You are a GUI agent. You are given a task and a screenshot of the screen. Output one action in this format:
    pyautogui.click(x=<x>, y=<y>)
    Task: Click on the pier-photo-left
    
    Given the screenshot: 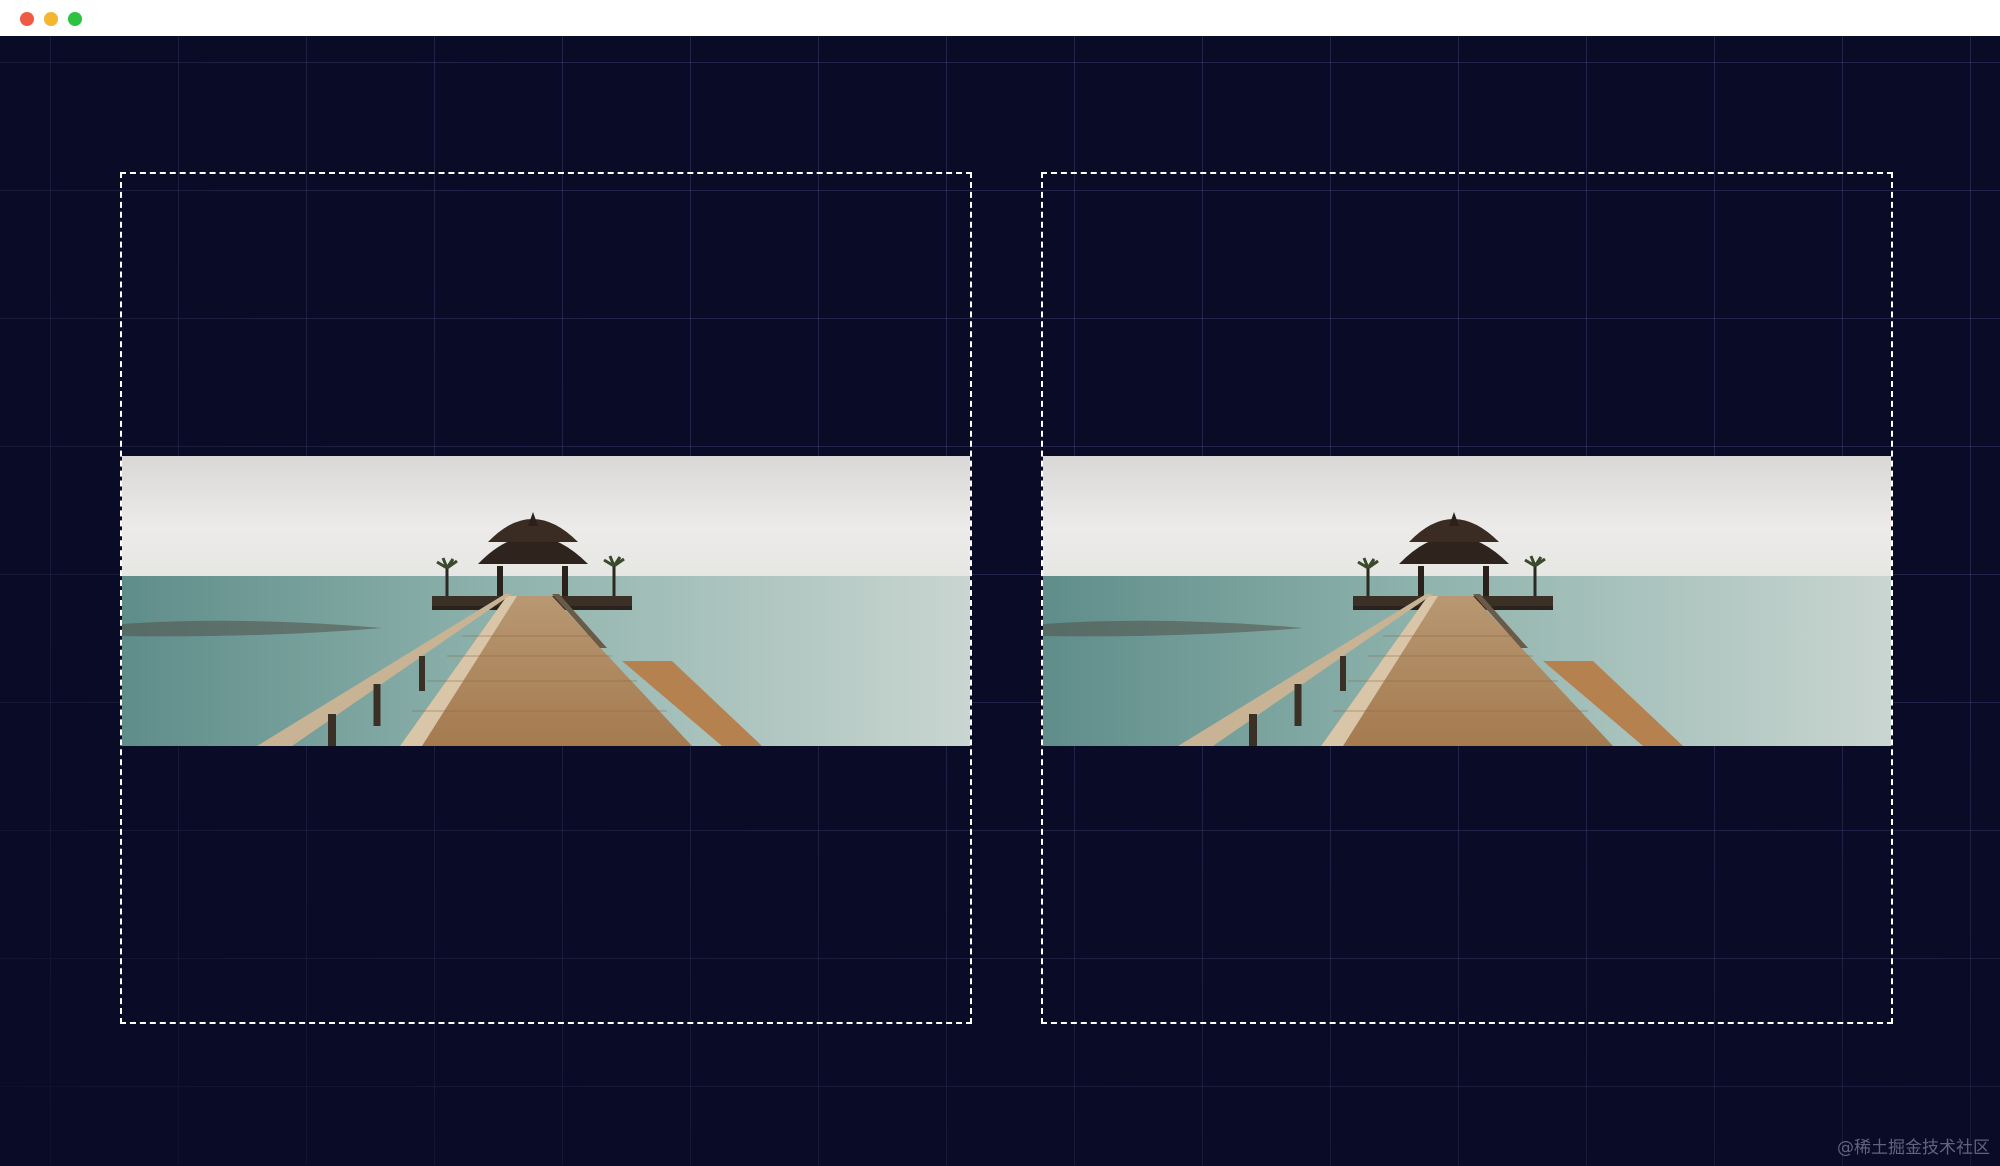 What is the action you would take?
    pyautogui.click(x=546, y=601)
    